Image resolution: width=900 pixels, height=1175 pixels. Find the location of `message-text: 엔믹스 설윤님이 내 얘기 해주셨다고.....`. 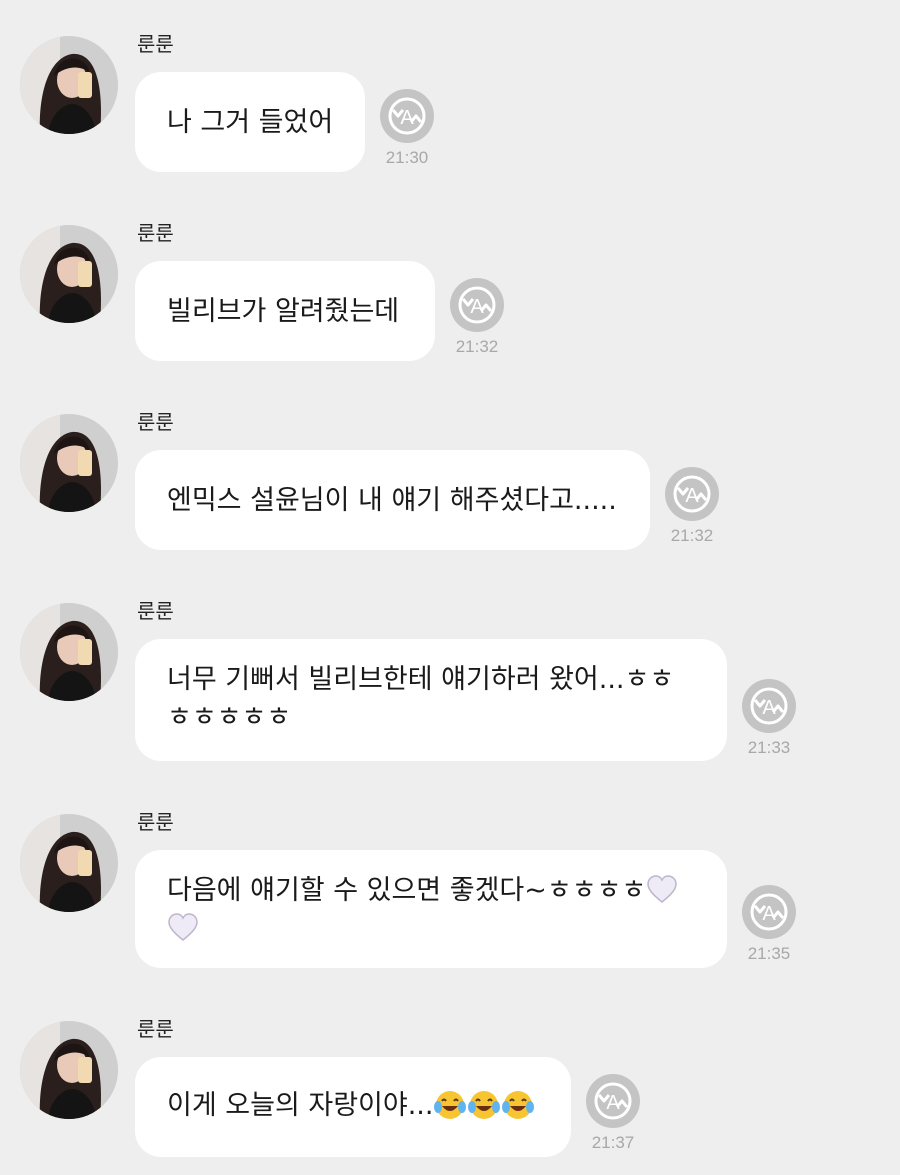

message-text: 엔믹스 설윤님이 내 얘기 해주셨다고..... is located at coordinates (392, 500).